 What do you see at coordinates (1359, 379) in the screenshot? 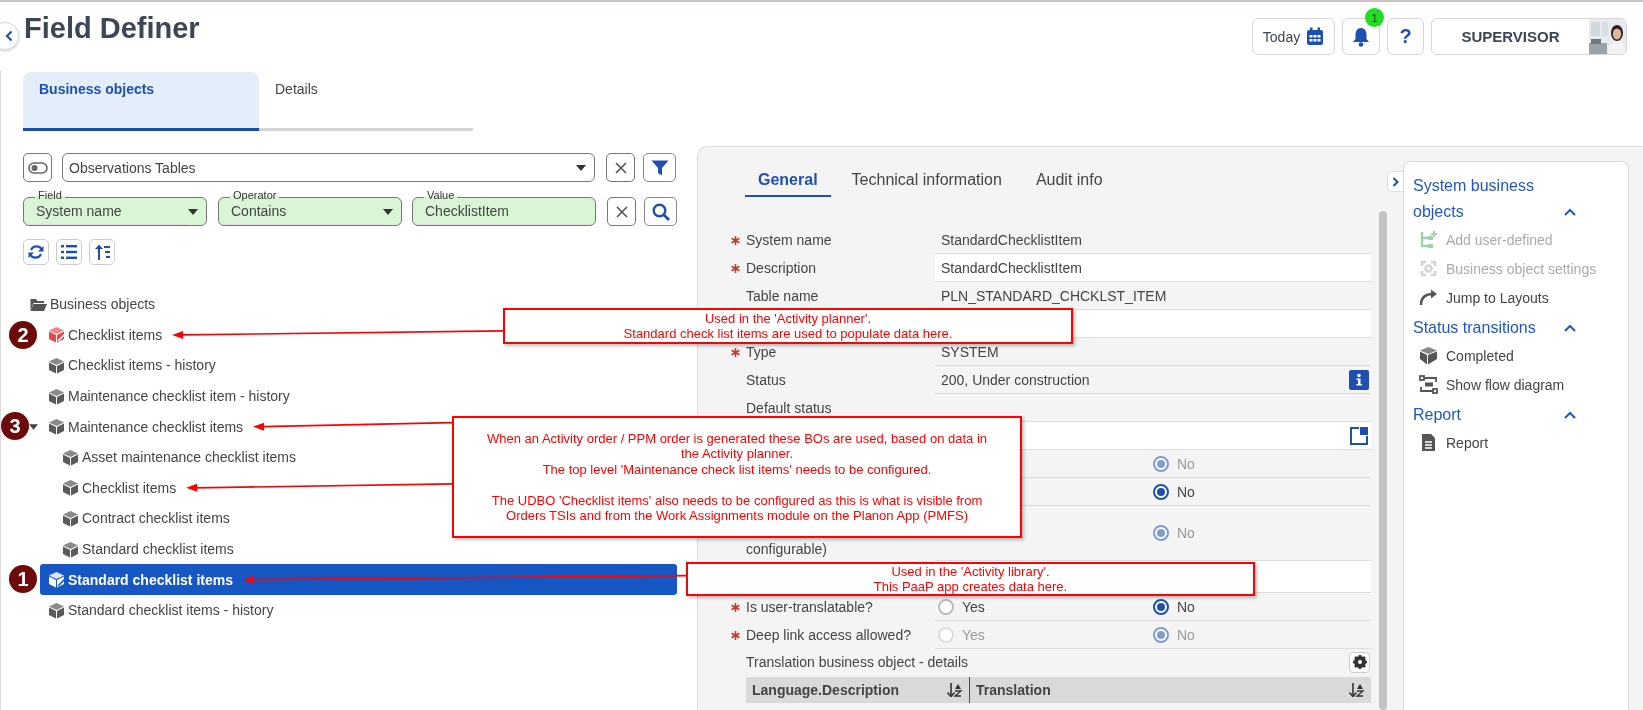
I see `info-icon` at bounding box center [1359, 379].